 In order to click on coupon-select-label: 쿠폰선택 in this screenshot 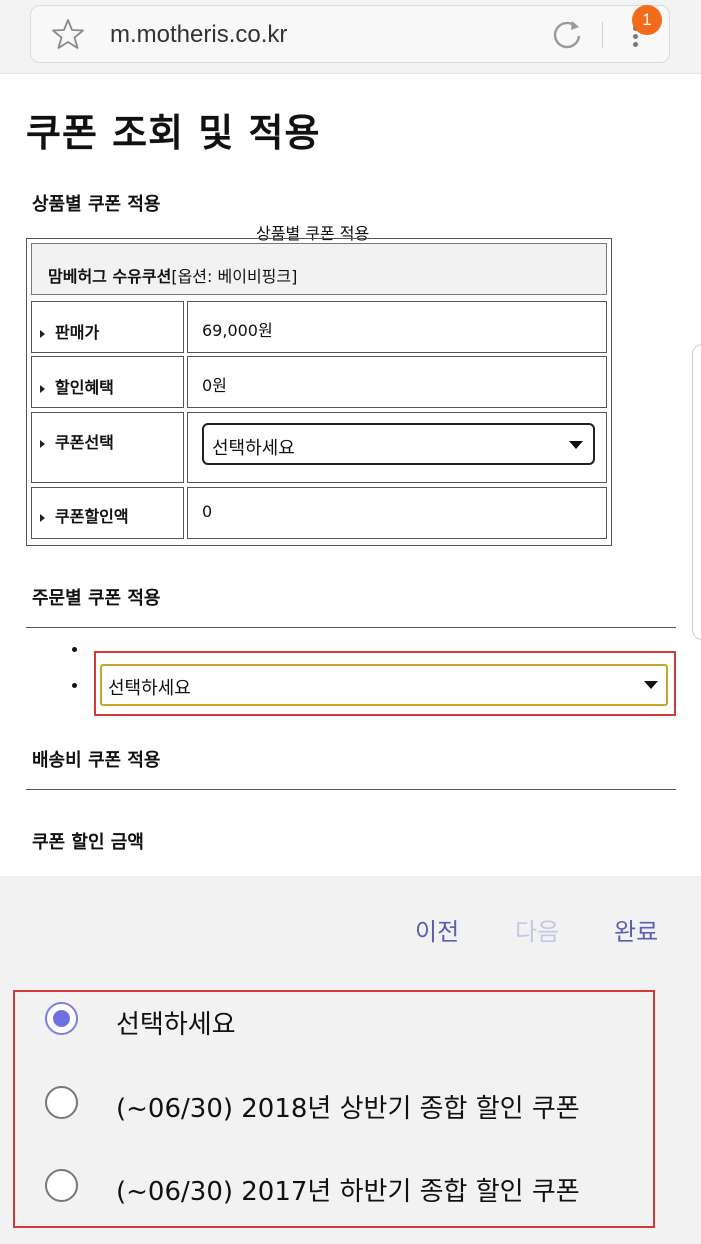, I will do `click(77, 441)`.